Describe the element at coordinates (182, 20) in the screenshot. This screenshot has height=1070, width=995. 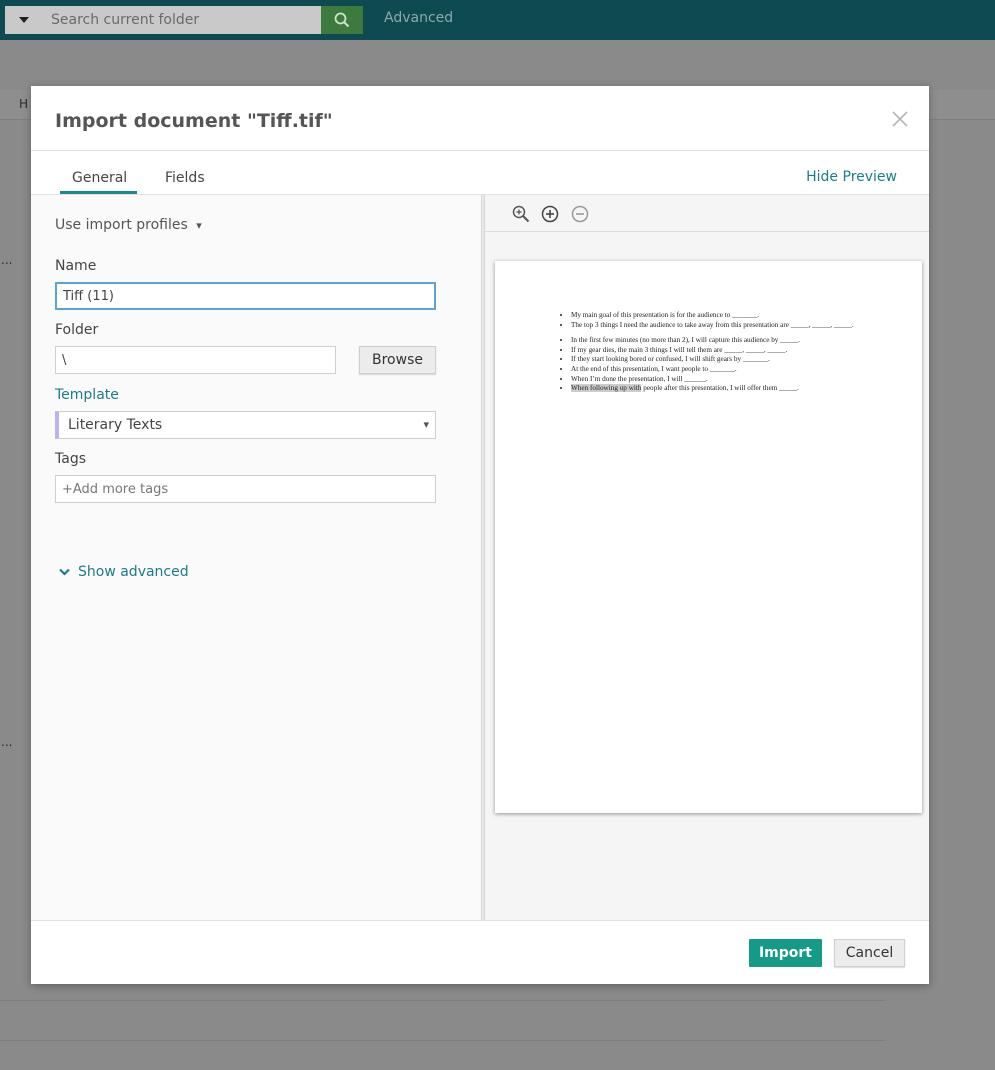
I see `search-input` at that location.